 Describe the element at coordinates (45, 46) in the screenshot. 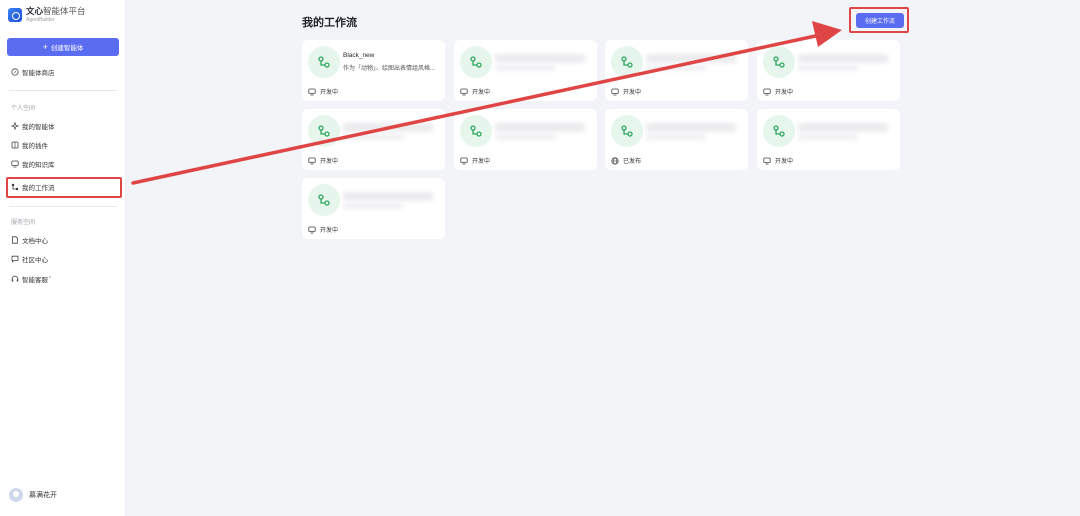

I see `plus-icon: +` at that location.